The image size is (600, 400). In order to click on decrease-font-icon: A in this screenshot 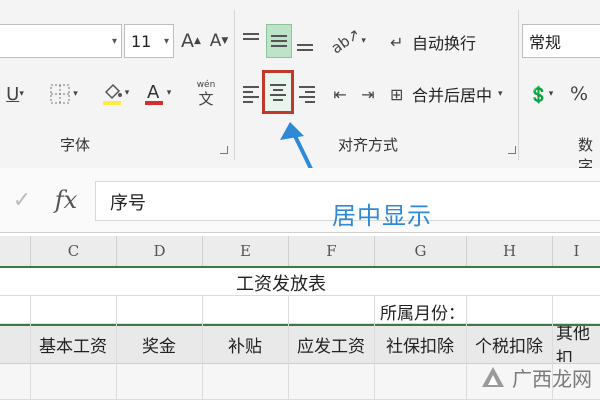, I will do `click(215, 41)`.